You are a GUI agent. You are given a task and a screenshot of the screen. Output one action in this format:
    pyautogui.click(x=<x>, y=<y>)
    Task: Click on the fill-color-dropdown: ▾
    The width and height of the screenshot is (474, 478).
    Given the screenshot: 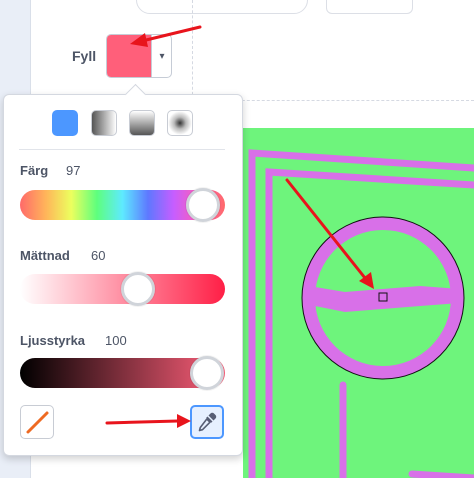 What is the action you would take?
    pyautogui.click(x=139, y=56)
    